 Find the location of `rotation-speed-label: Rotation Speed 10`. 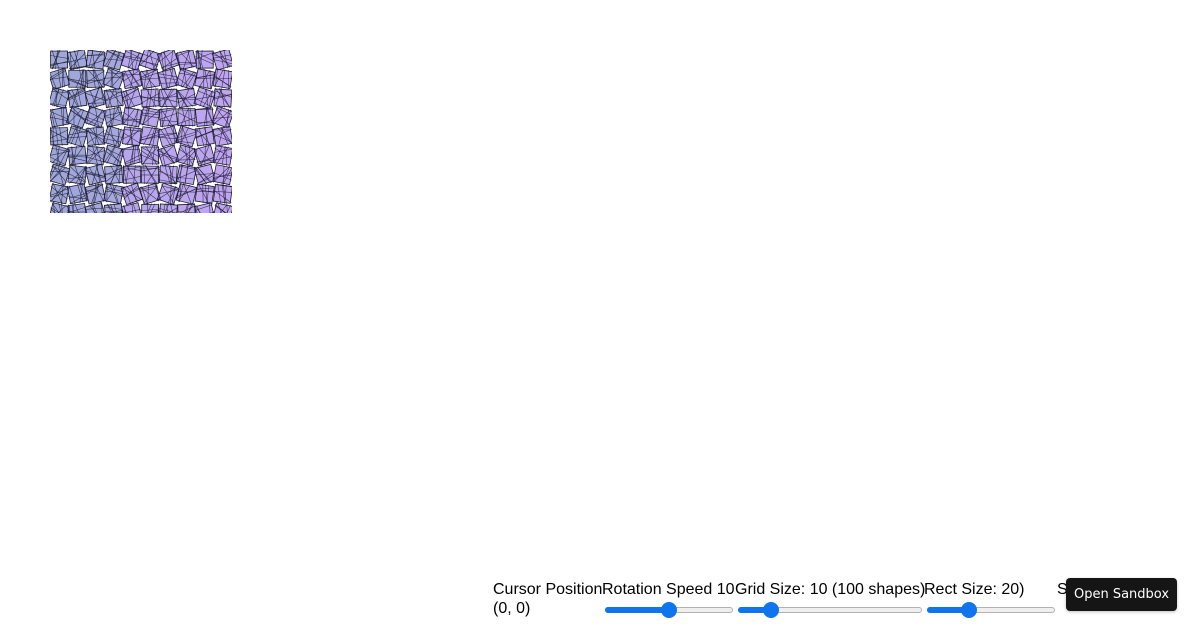

rotation-speed-label: Rotation Speed 10 is located at coordinates (668, 589).